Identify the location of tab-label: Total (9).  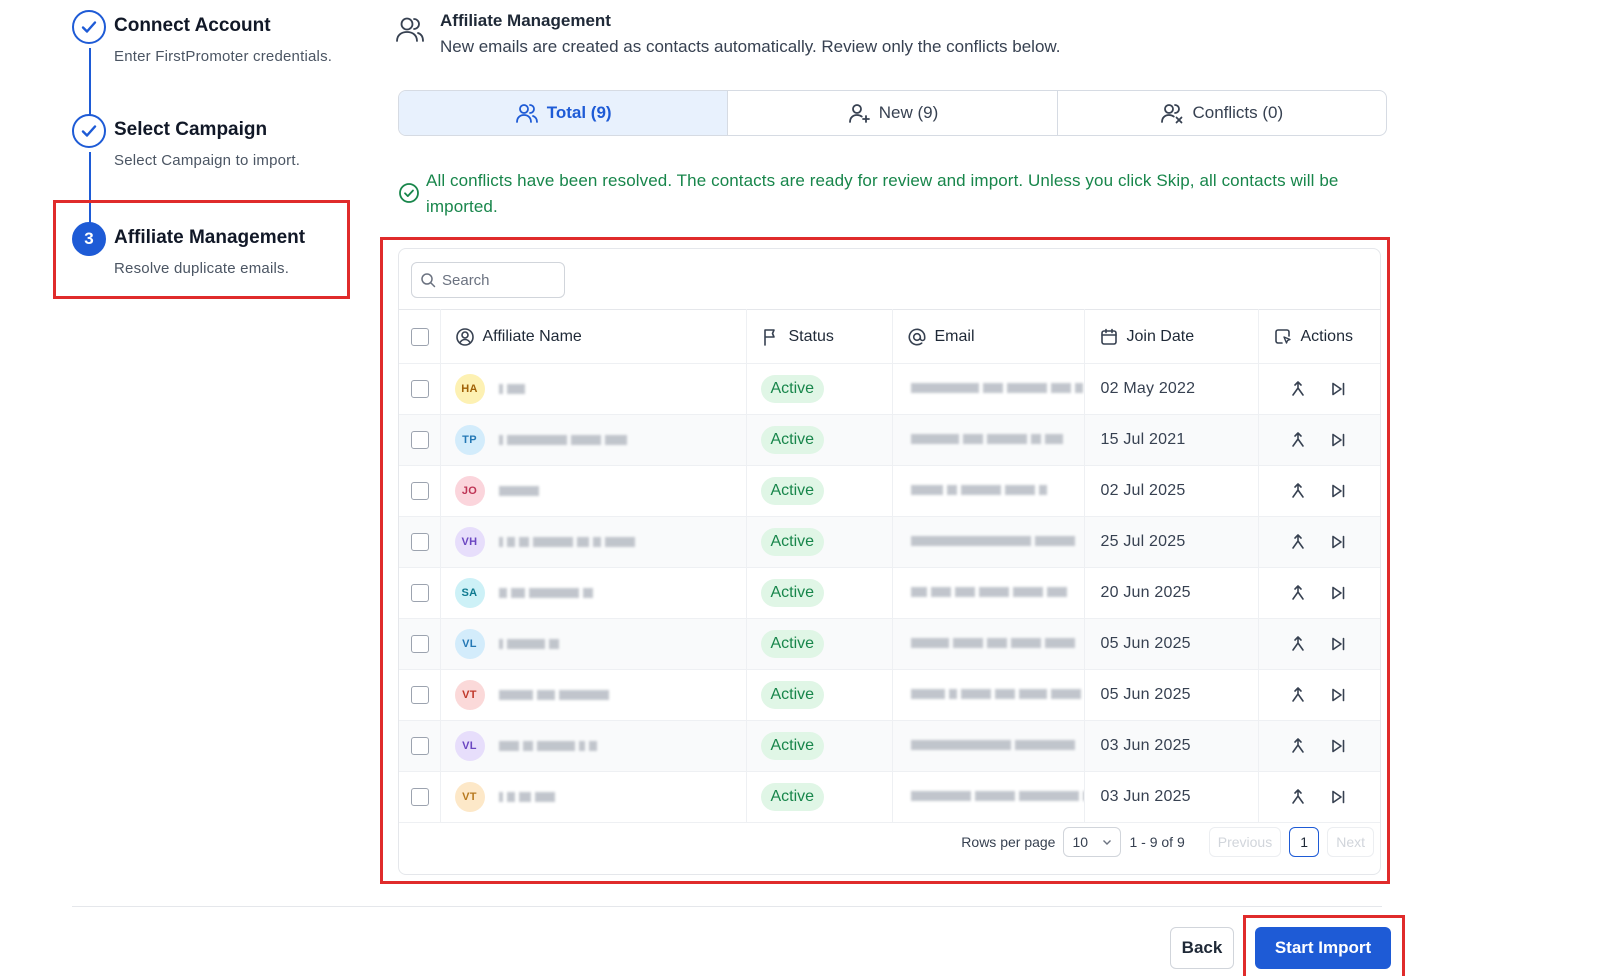
(579, 112).